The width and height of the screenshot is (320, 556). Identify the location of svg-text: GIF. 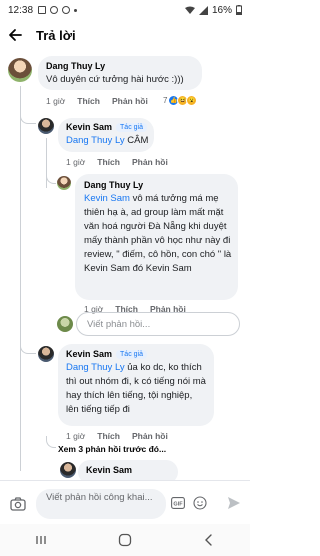
(178, 505).